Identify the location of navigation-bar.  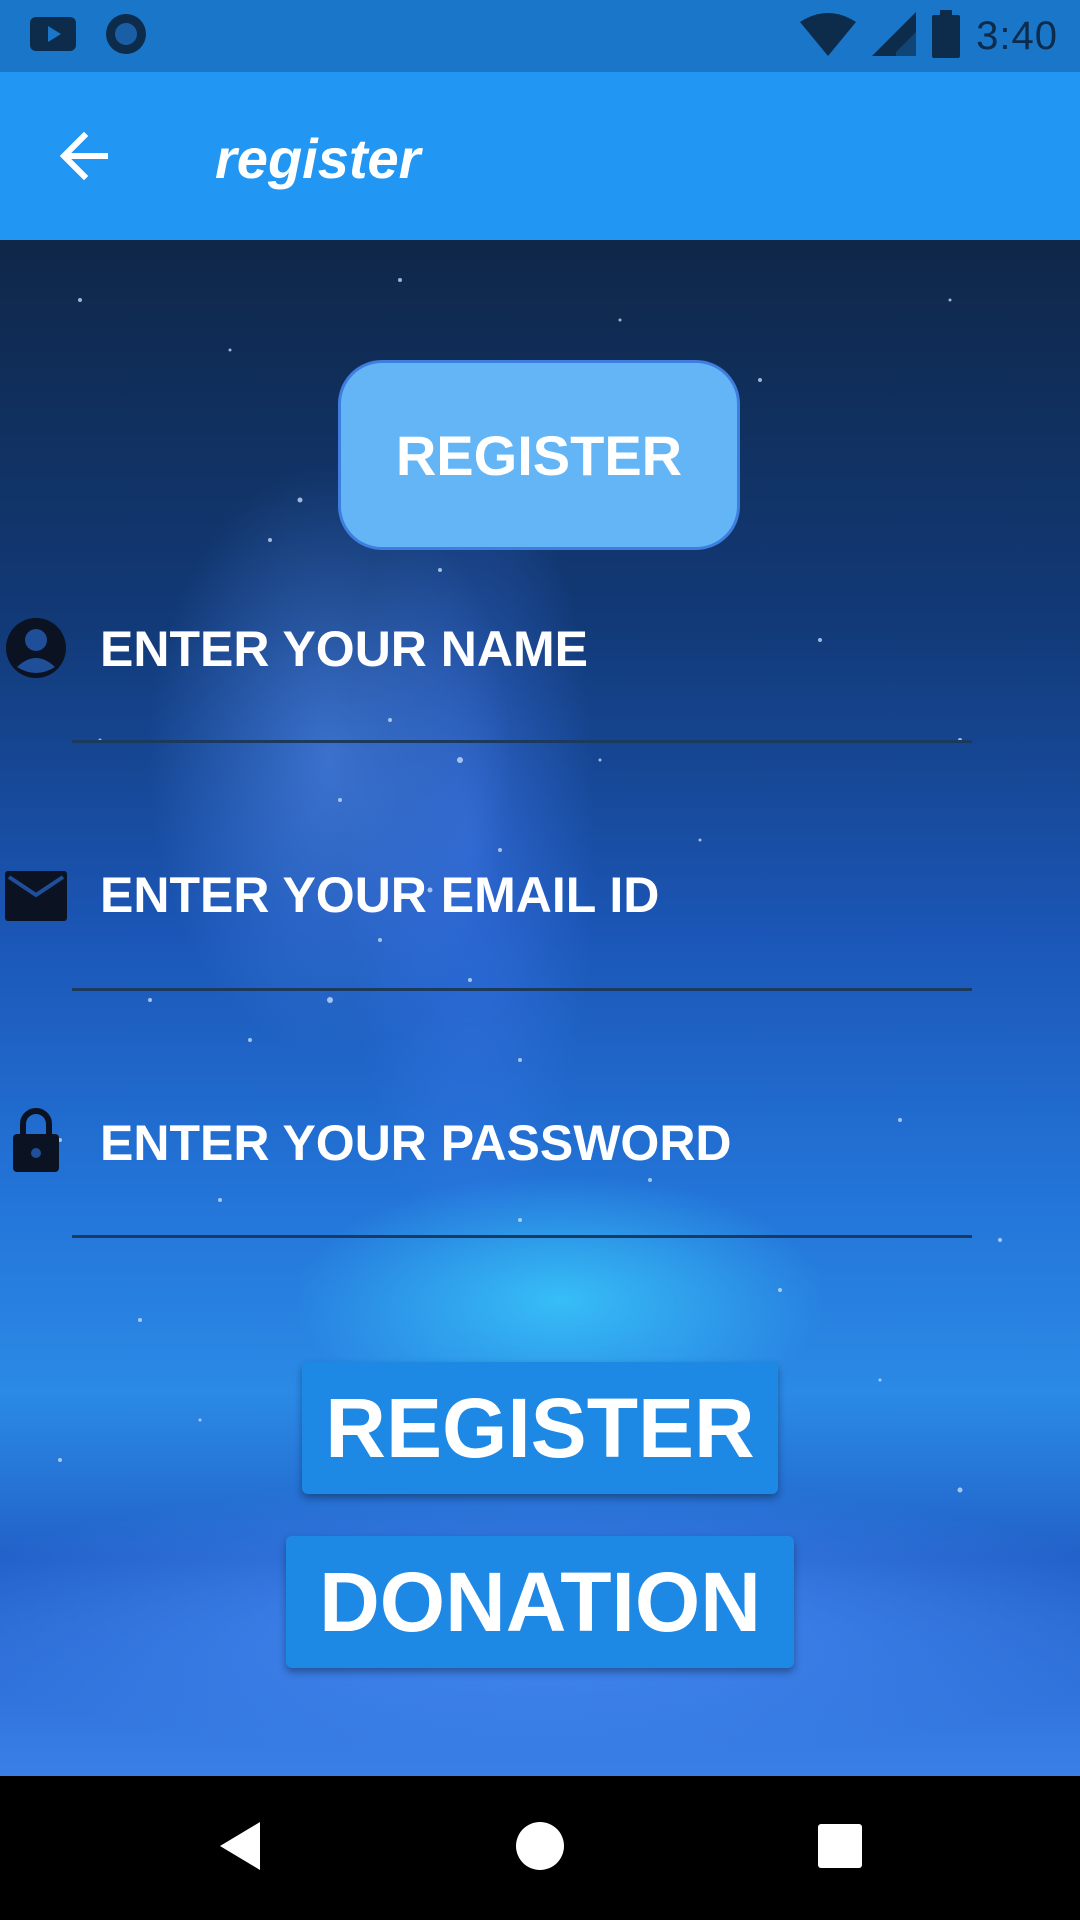
(540, 1848).